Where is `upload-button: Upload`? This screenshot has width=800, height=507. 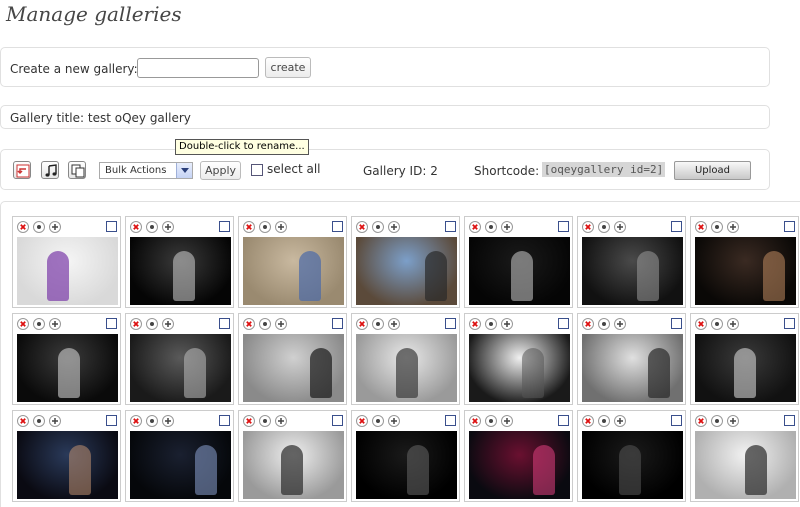 upload-button: Upload is located at coordinates (712, 170).